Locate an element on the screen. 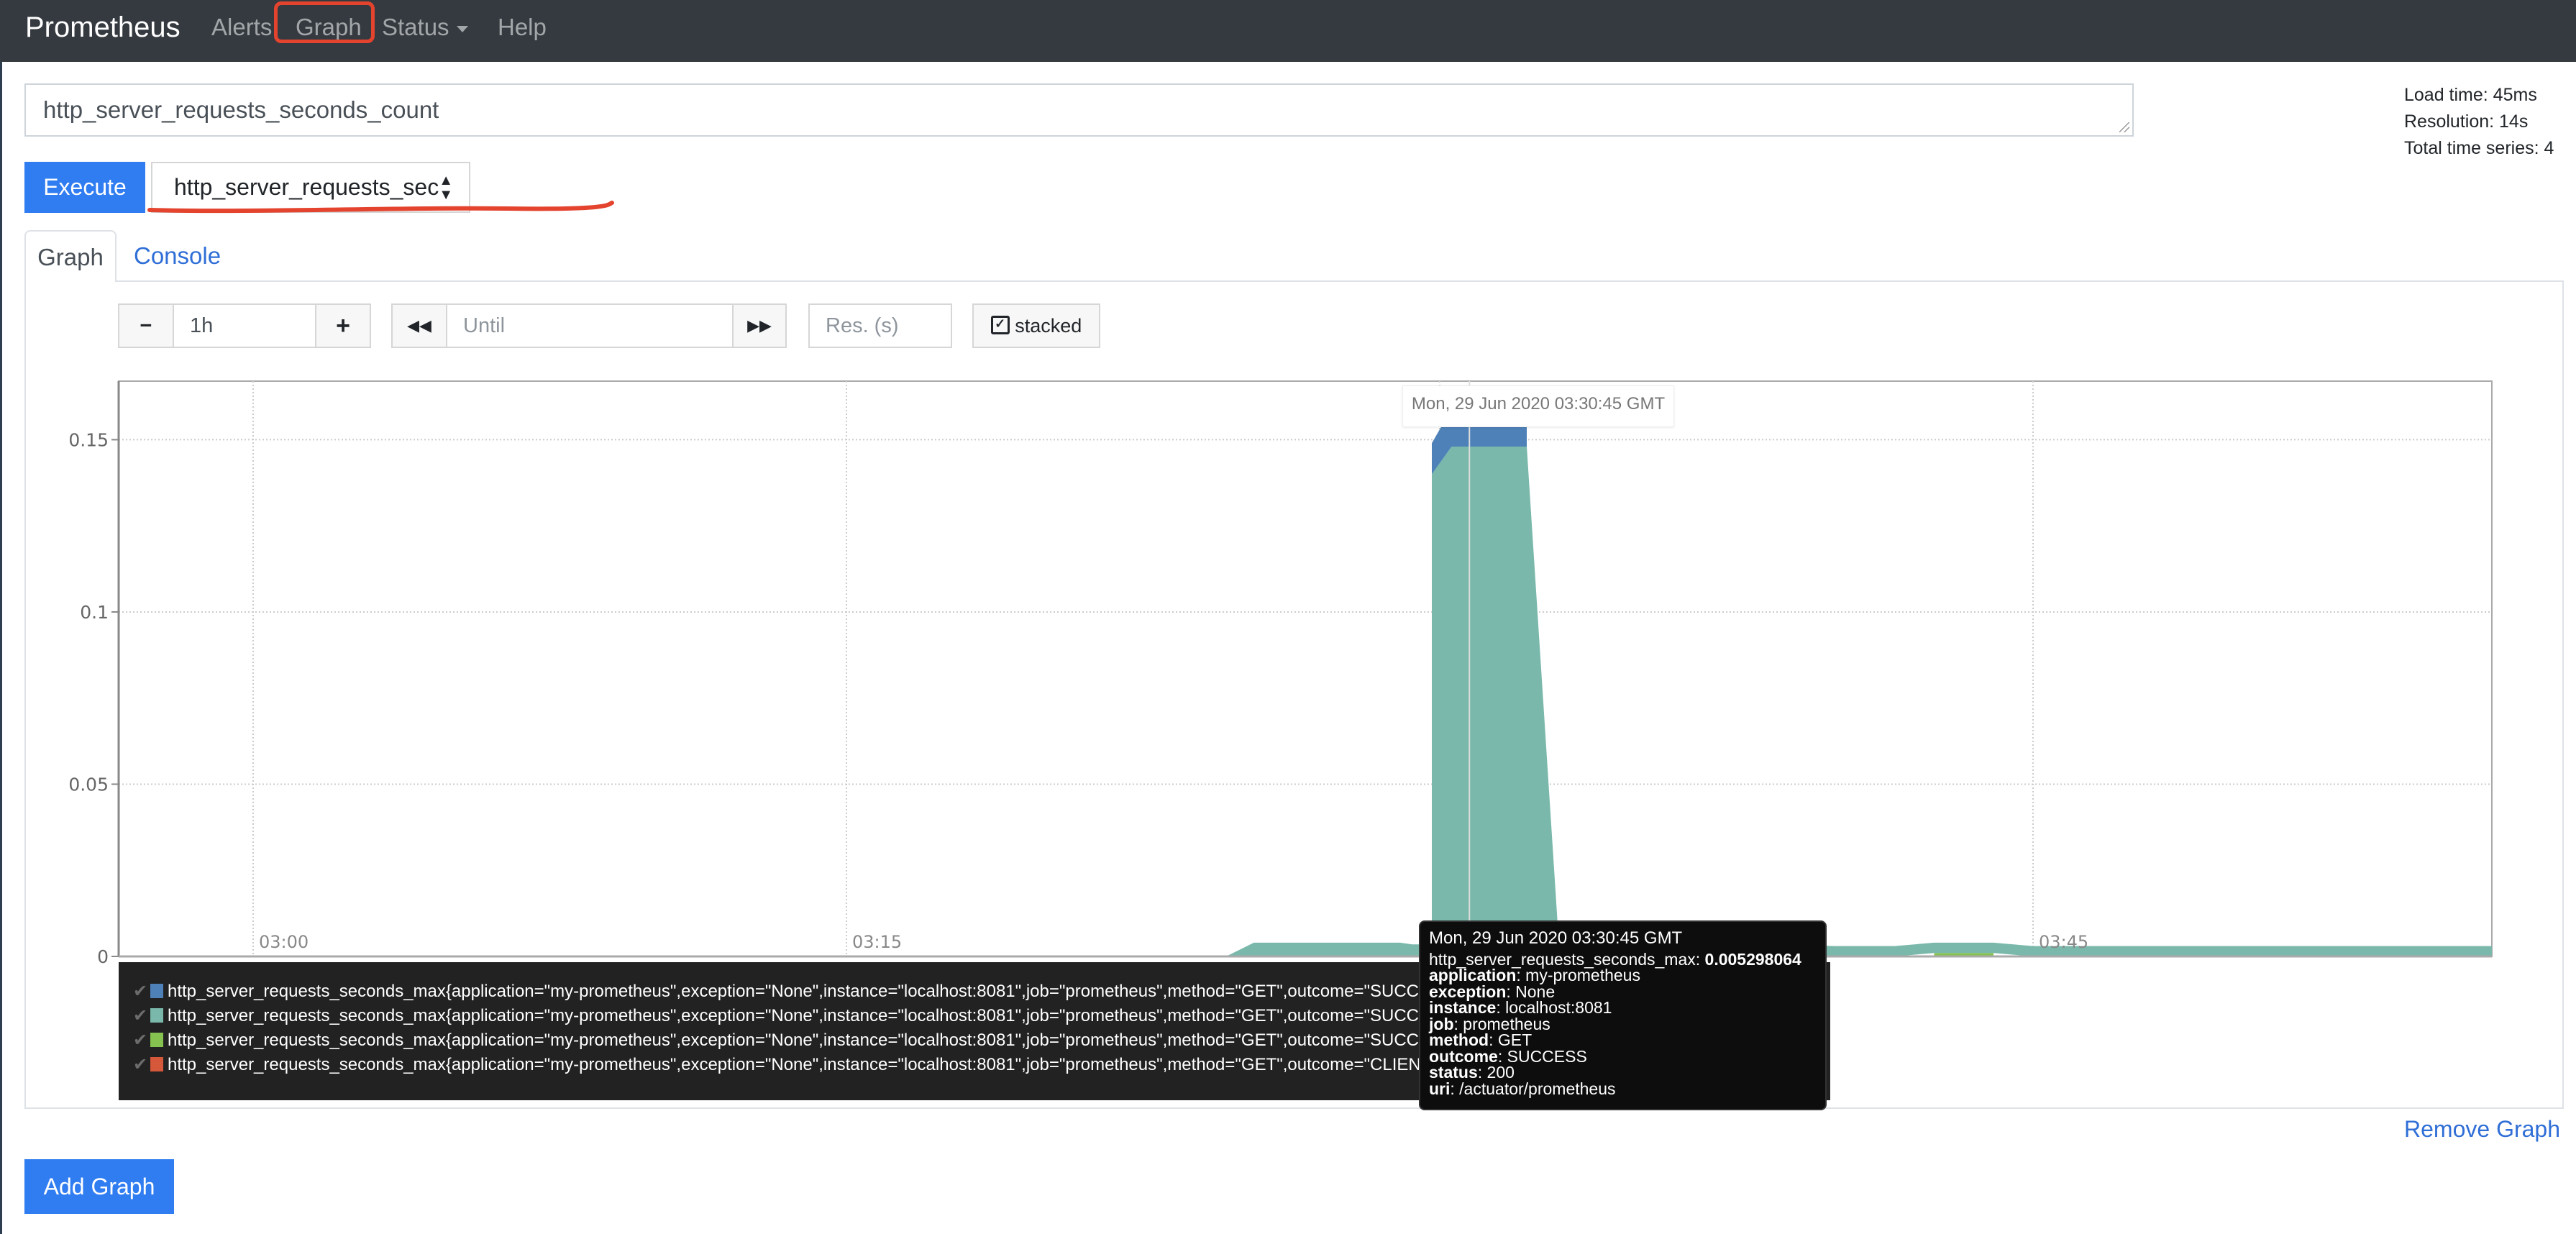  remove-graph-link: Remove Graph is located at coordinates (2482, 1129).